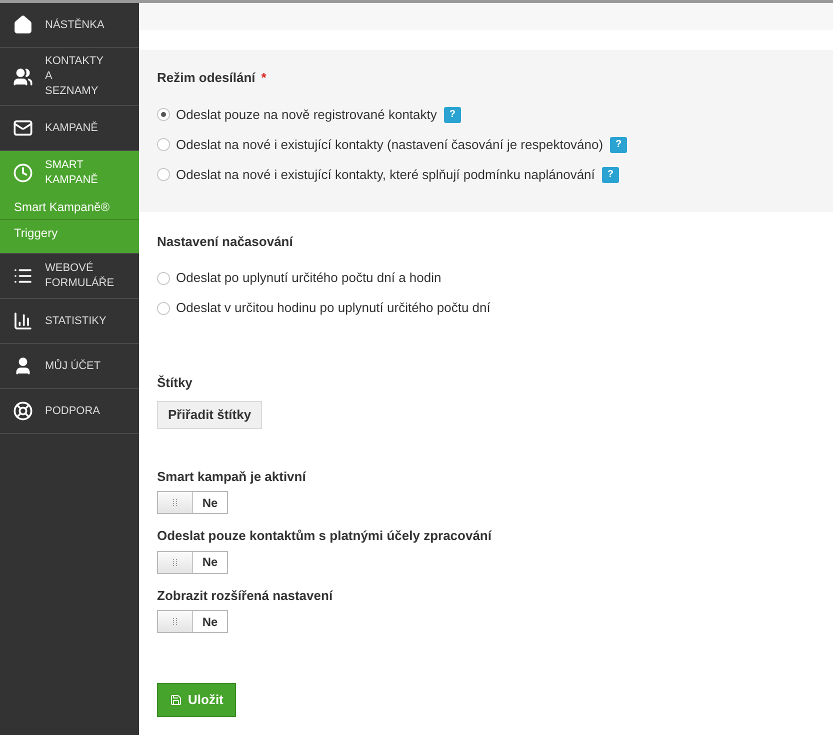 This screenshot has height=735, width=833. What do you see at coordinates (23, 321) in the screenshot?
I see `bar-chart-icon` at bounding box center [23, 321].